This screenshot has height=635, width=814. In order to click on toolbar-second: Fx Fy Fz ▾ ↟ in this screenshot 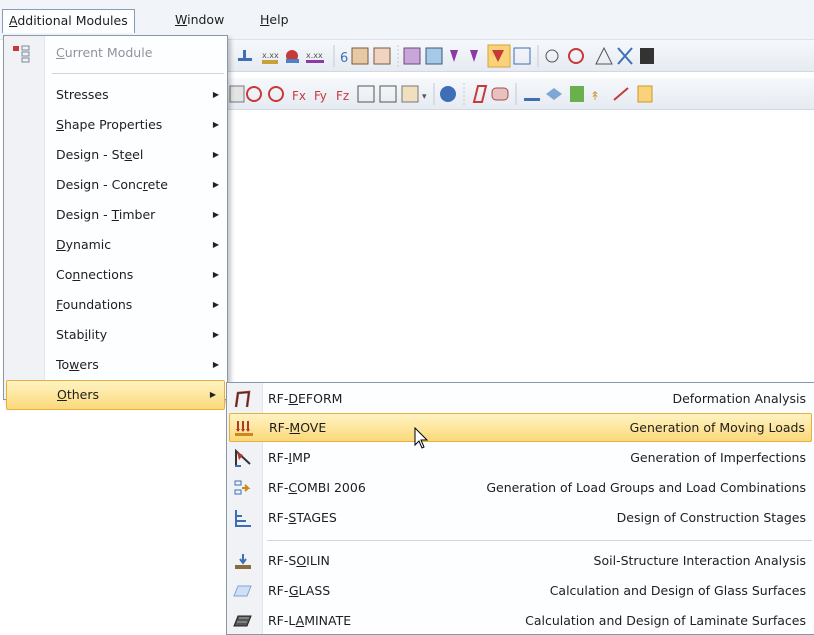, I will do `click(520, 94)`.